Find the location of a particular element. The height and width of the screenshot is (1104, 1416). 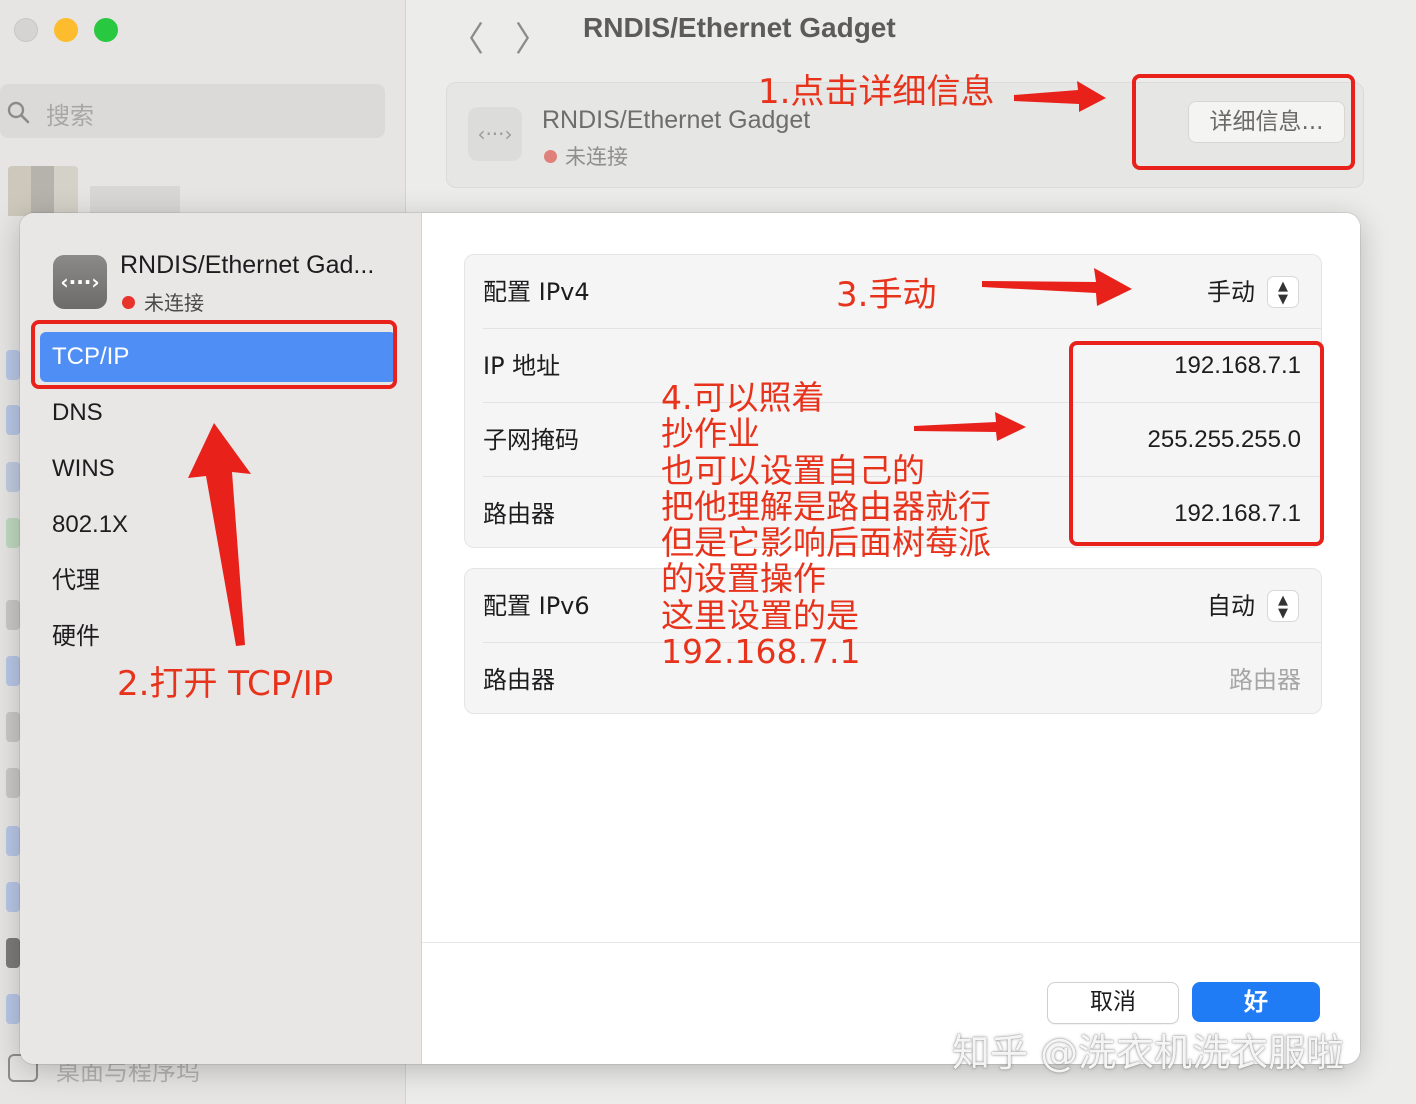

watermark: 知乎 @洗衣机洗衣服啦 is located at coordinates (1148, 1053).